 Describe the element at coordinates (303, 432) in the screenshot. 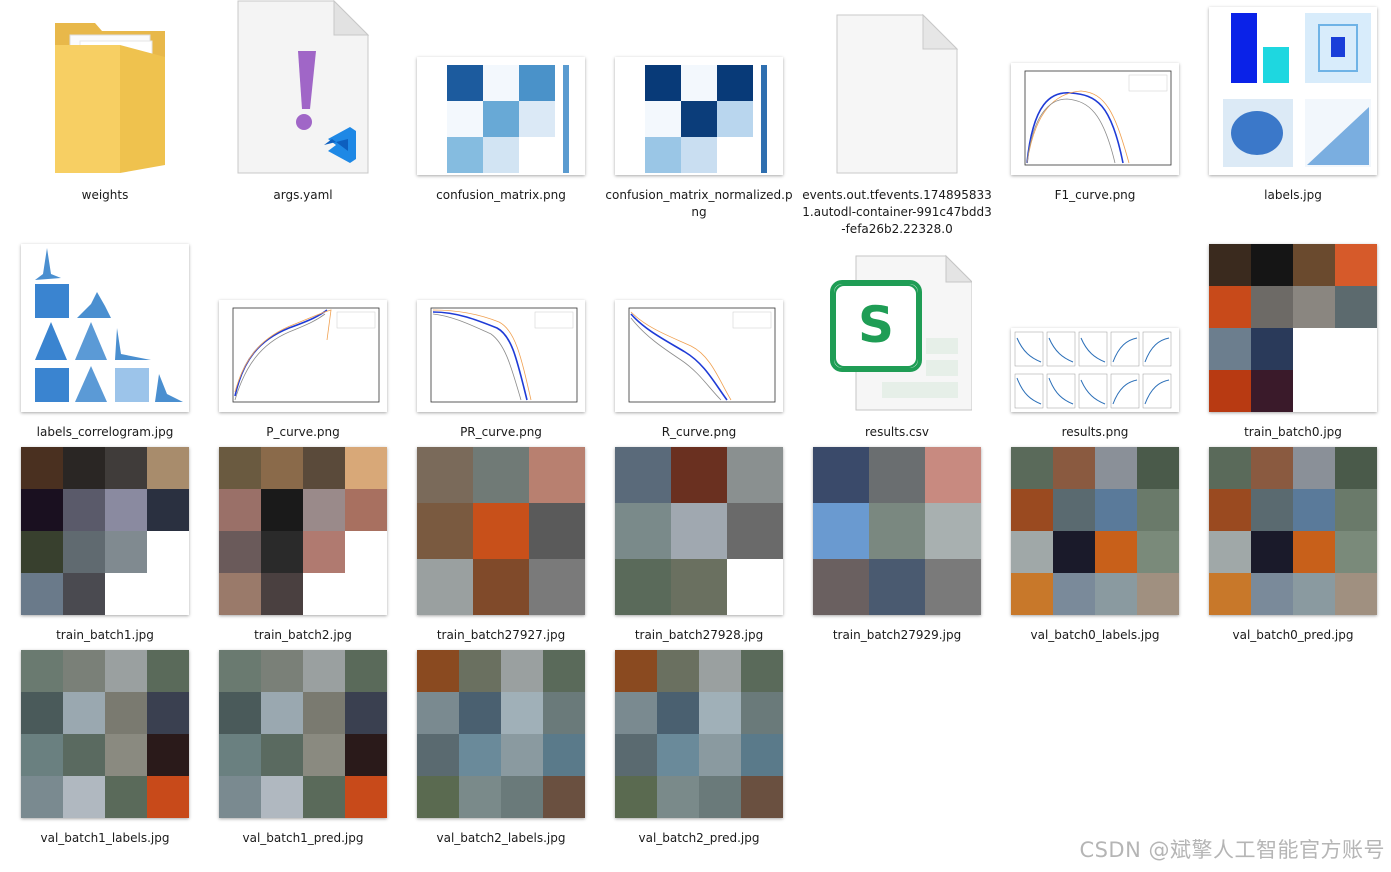

I see `file-label: P_curve.png` at that location.